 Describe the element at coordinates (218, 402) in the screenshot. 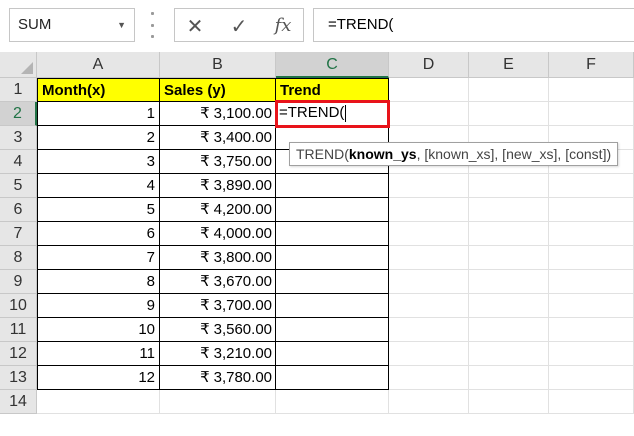

I see `cell-b14` at that location.